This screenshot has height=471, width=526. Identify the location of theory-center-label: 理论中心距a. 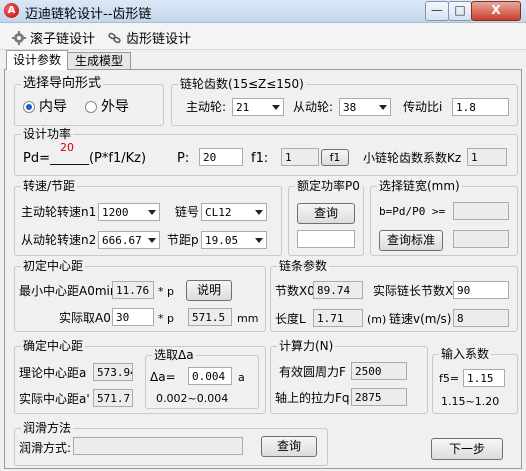
(53, 373).